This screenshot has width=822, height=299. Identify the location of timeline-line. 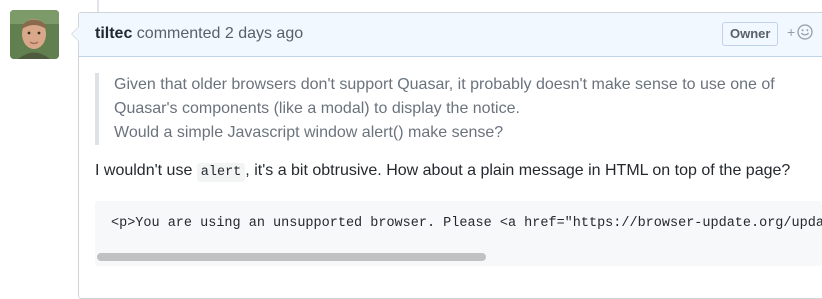
(98, 6).